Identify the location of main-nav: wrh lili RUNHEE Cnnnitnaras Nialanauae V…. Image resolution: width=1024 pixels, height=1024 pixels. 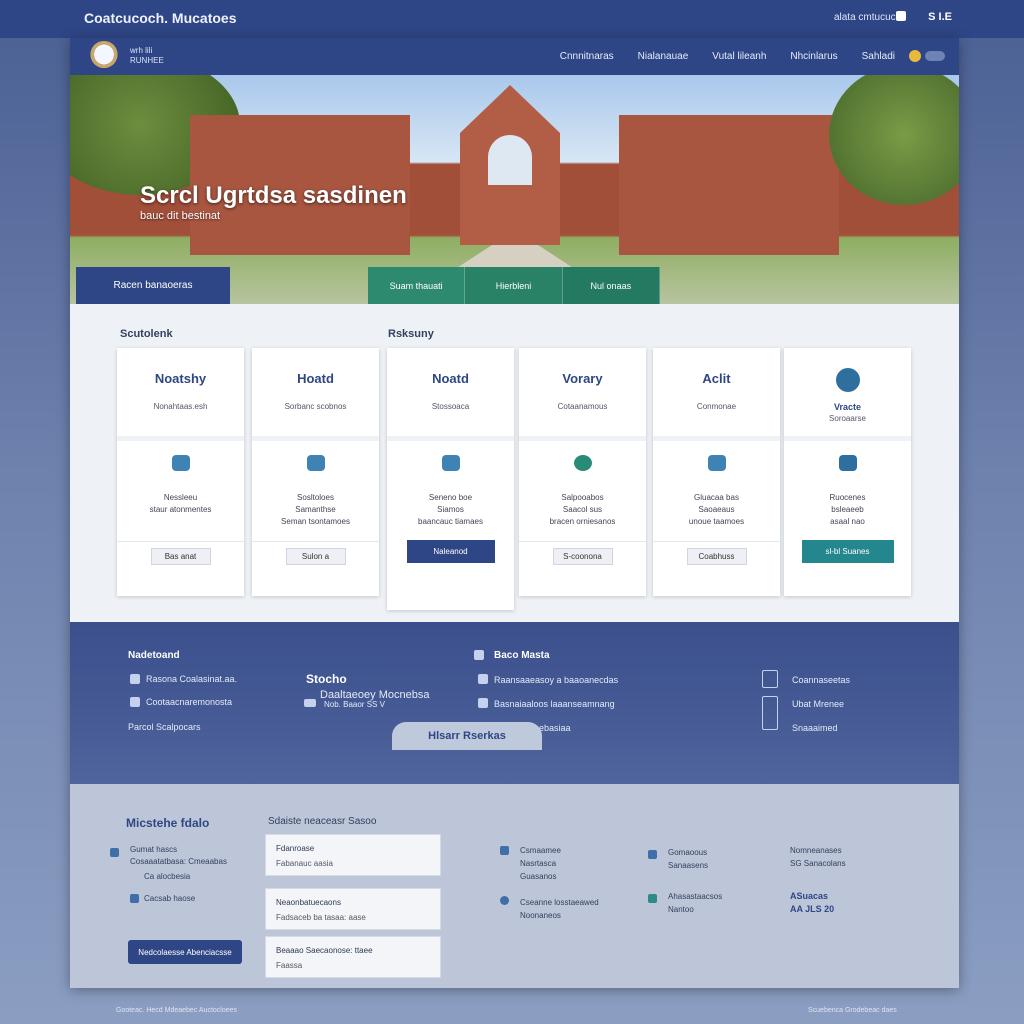
(514, 56).